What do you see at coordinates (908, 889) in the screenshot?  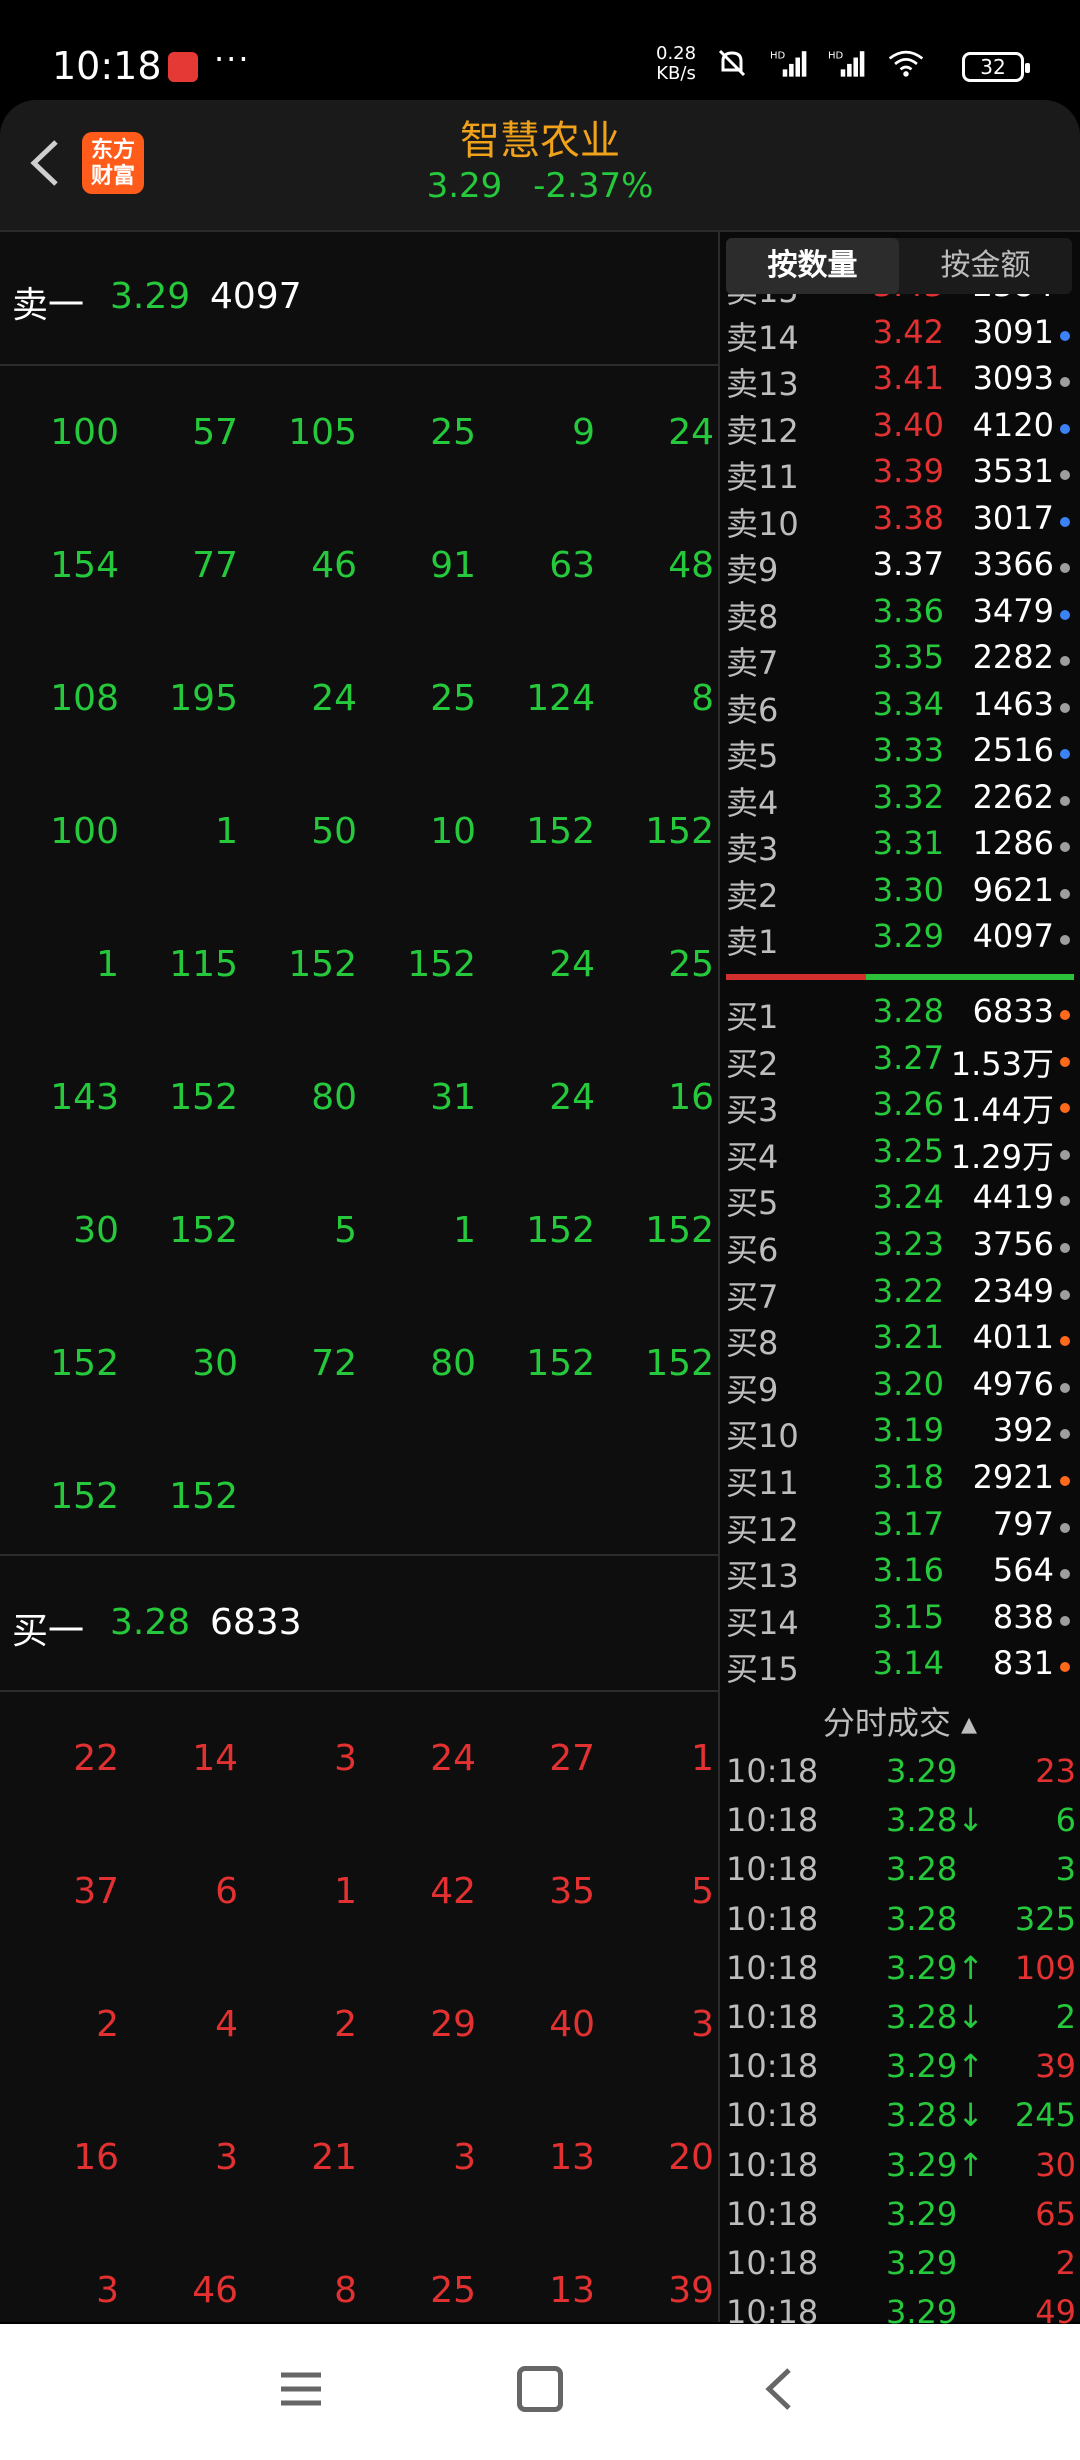 I see `ask-level-price: 3.30` at bounding box center [908, 889].